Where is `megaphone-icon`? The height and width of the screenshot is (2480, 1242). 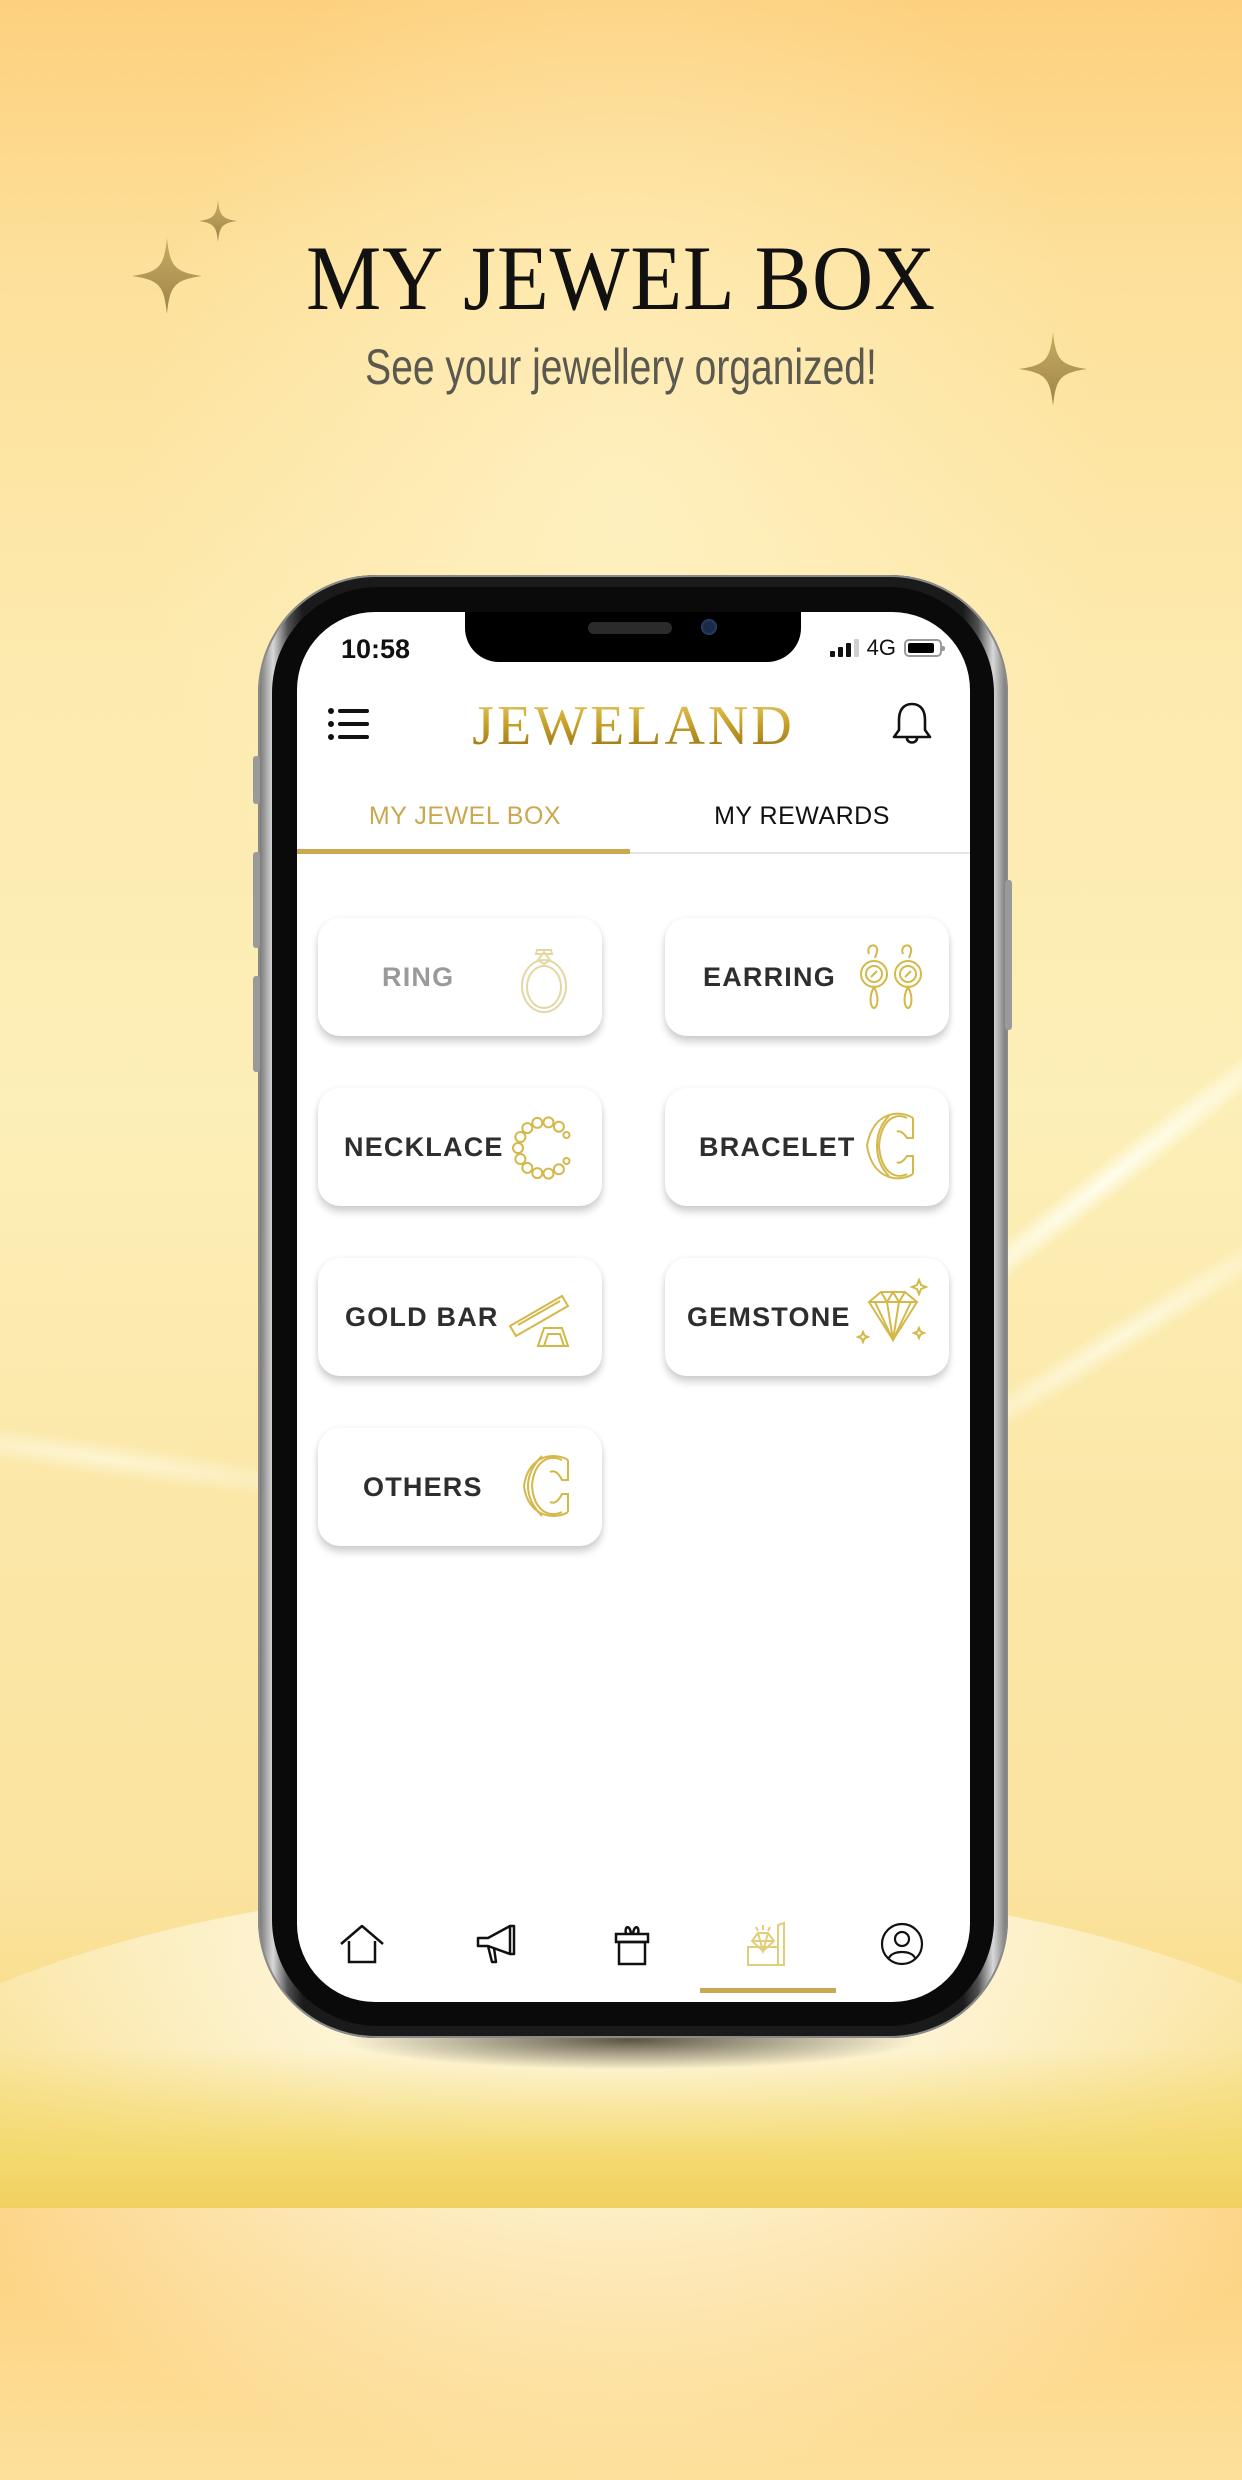 megaphone-icon is located at coordinates (496, 1944).